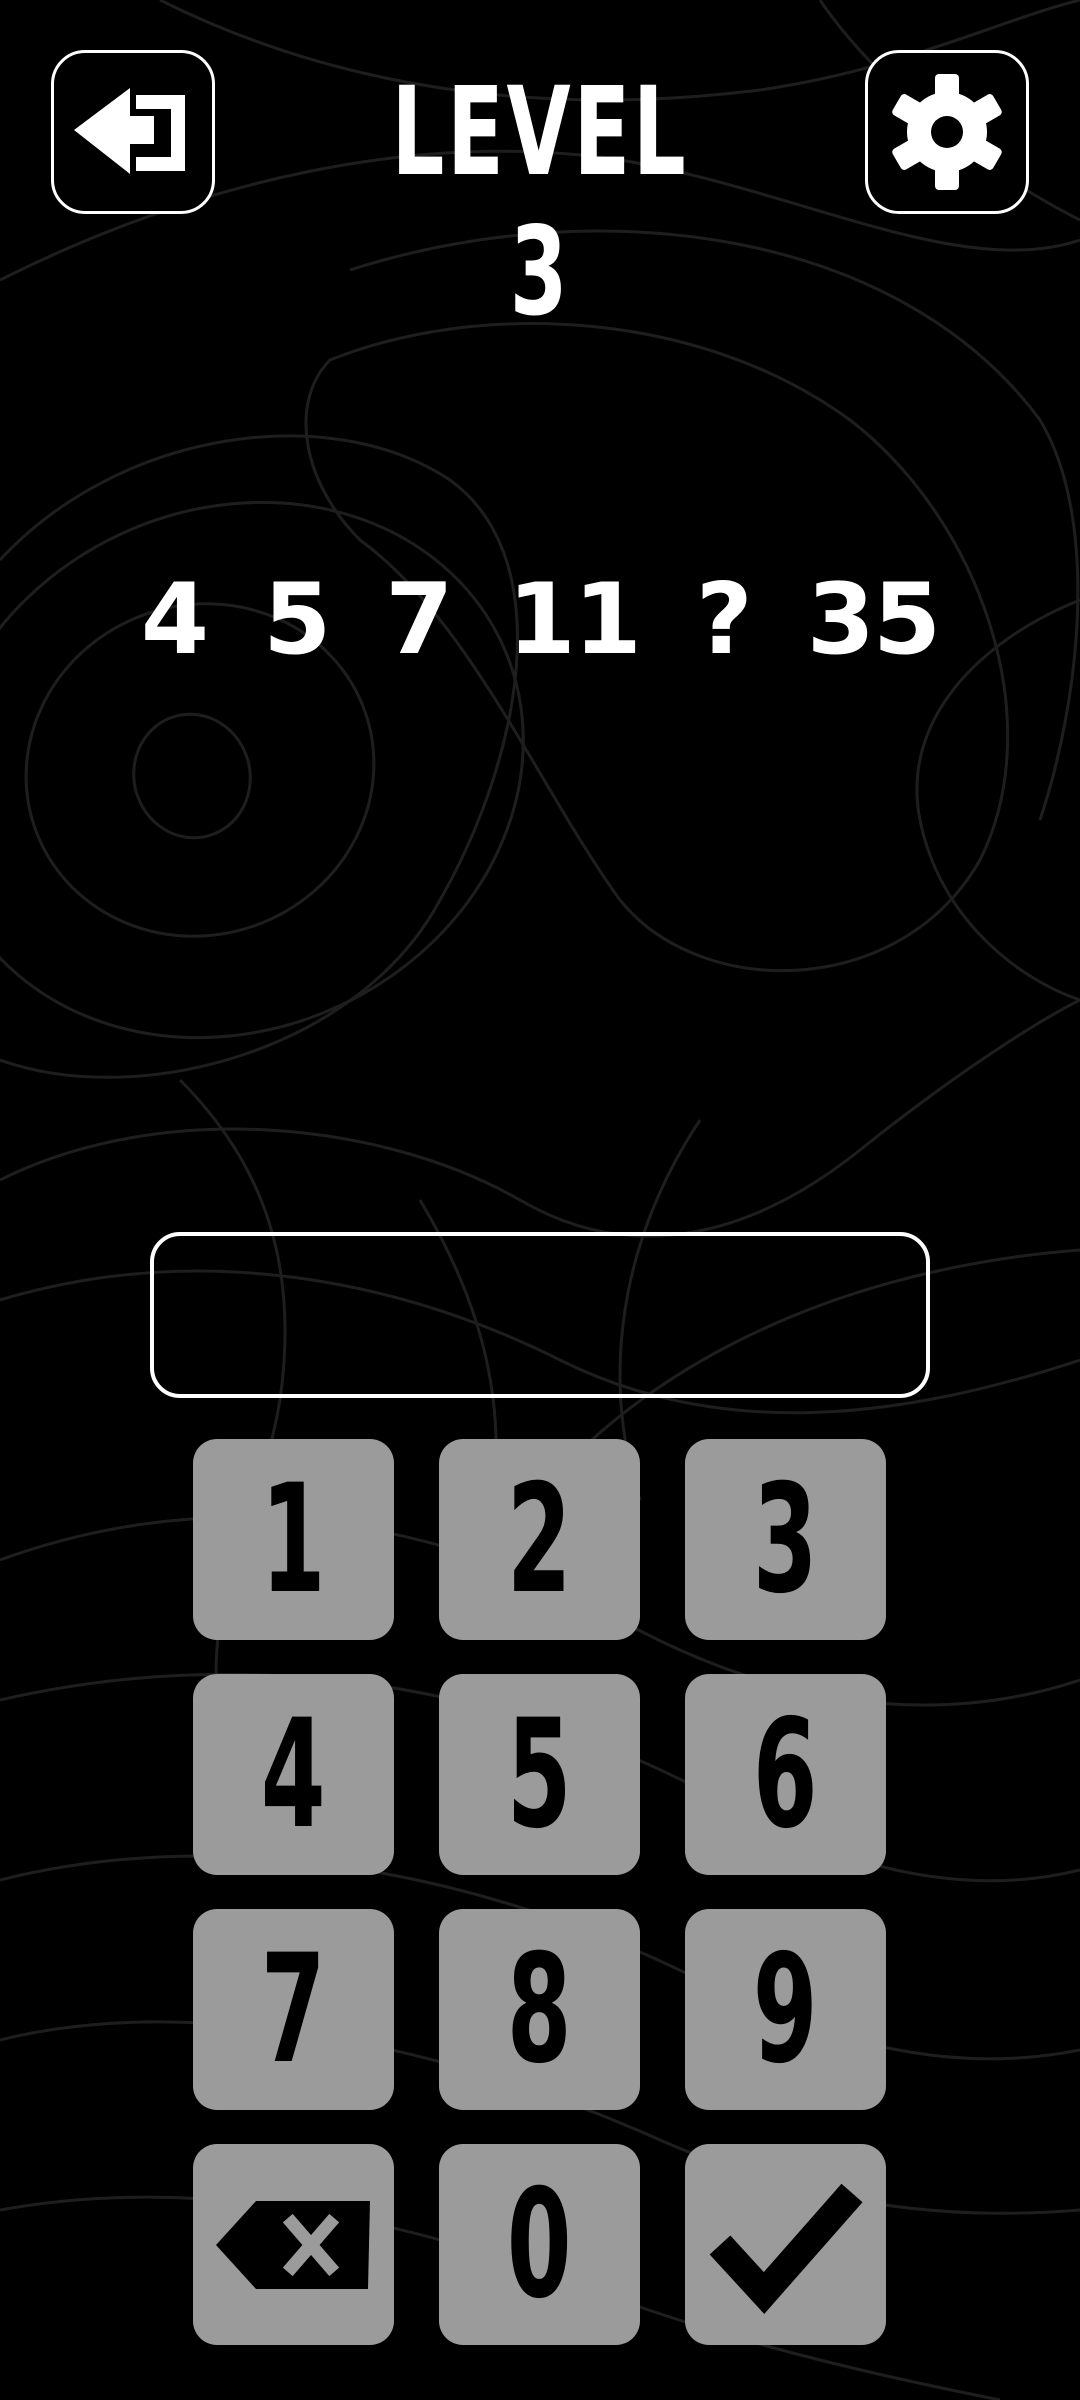  I want to click on key-label: 2, so click(539, 1539).